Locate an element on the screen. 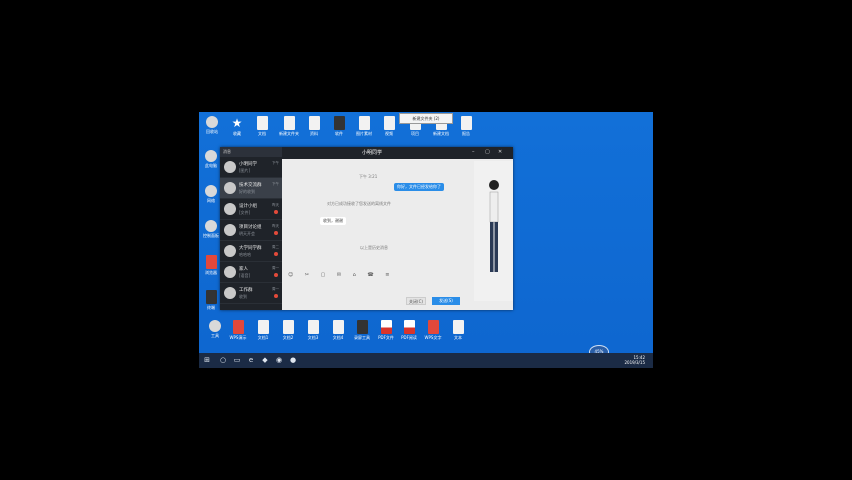 The height and width of the screenshot is (480, 852). conversation-name: 大学同学群 is located at coordinates (250, 248).